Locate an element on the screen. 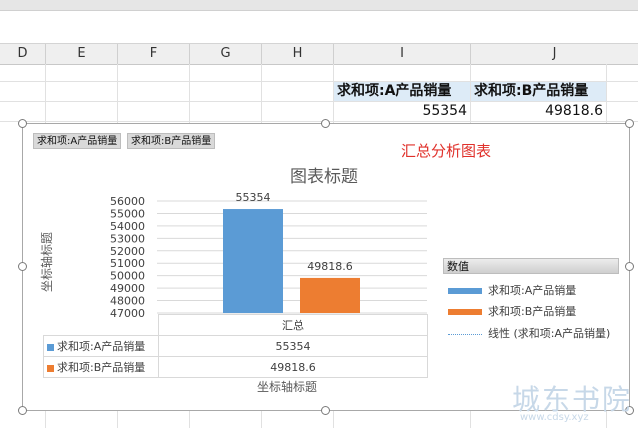 The height and width of the screenshot is (428, 638). column-headers: D E F G H I J is located at coordinates (319, 54).